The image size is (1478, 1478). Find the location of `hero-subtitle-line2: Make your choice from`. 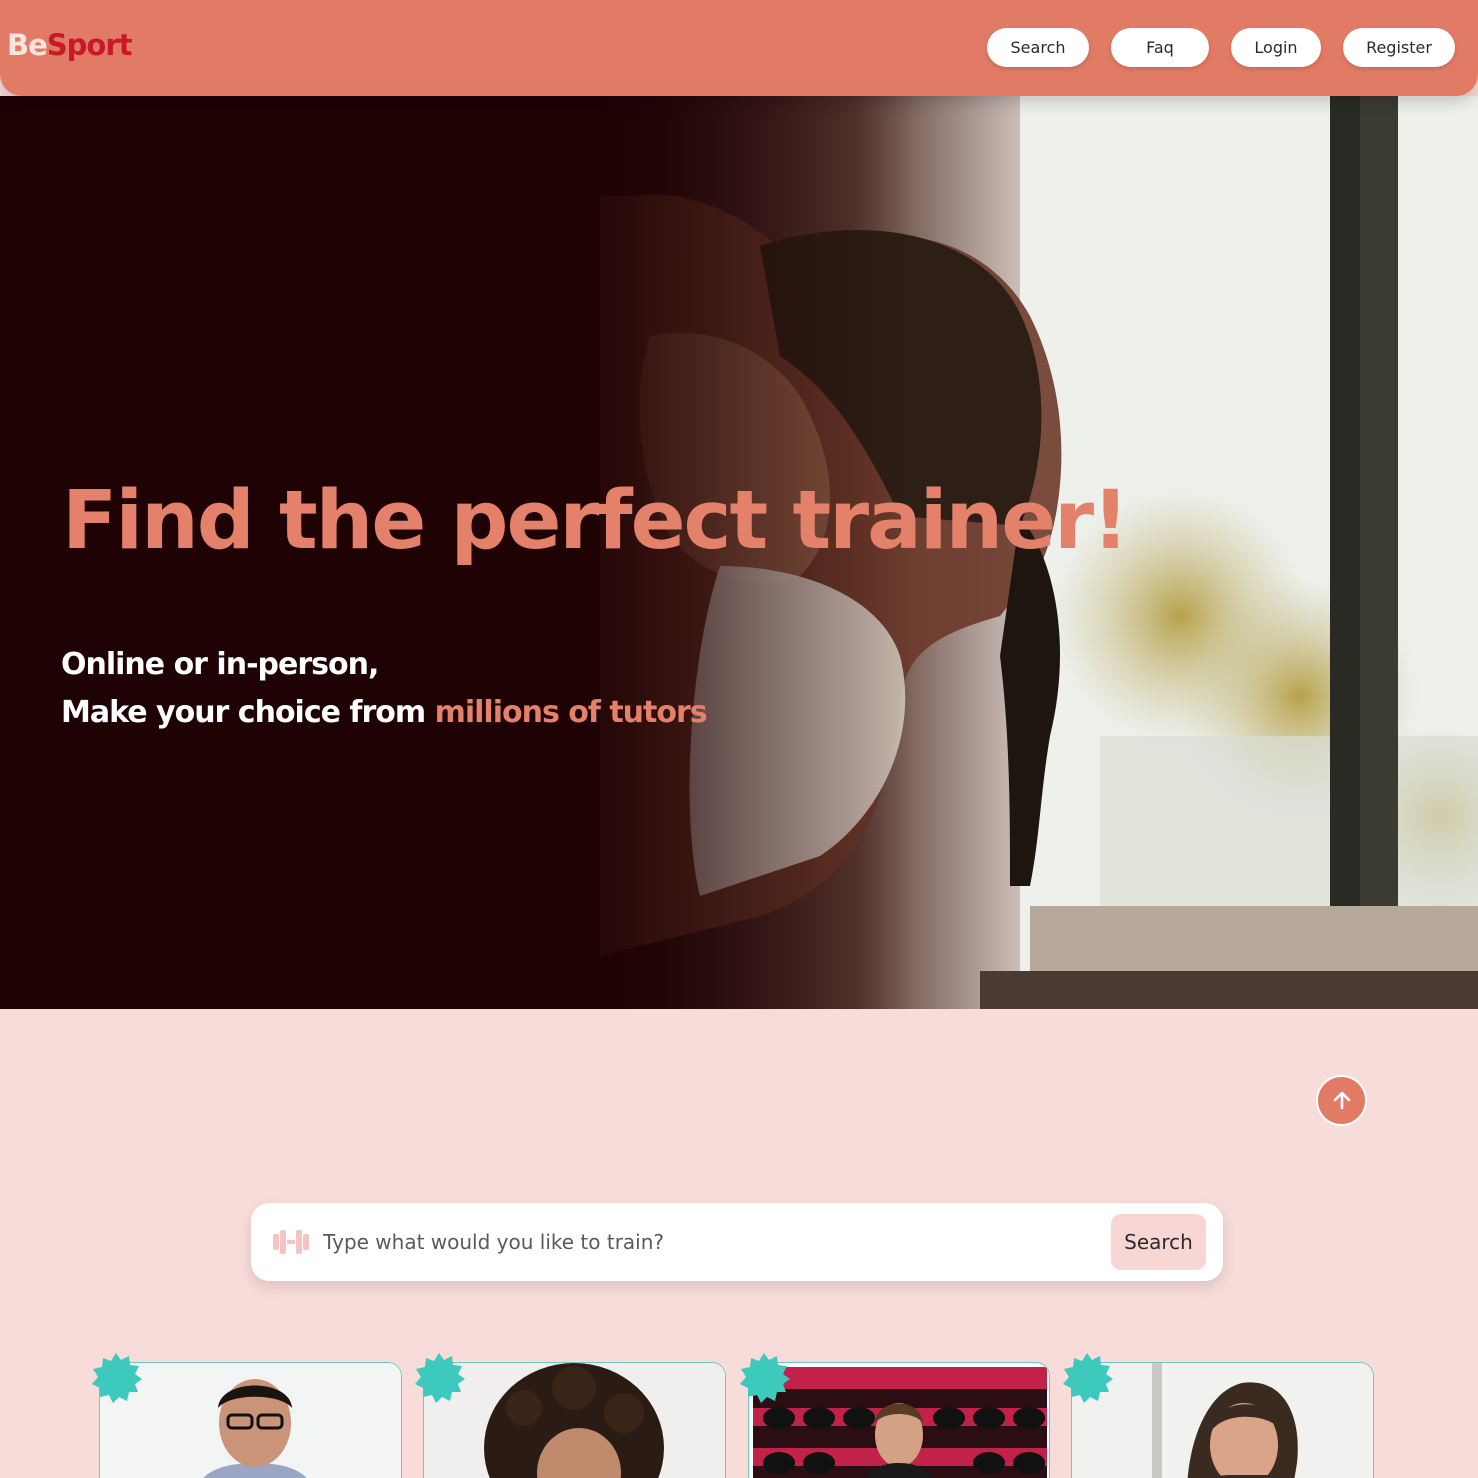

hero-subtitle-line2: Make your choice from is located at coordinates (248, 712).